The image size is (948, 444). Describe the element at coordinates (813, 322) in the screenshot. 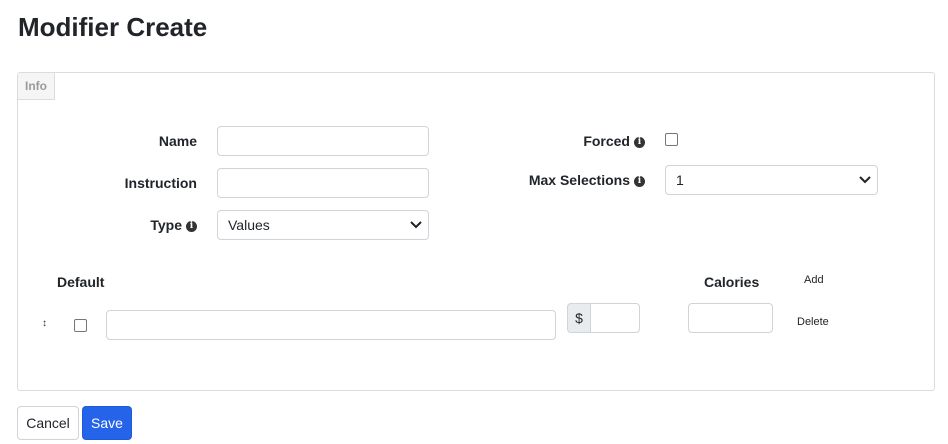

I see `delete-row-button: Delete` at that location.